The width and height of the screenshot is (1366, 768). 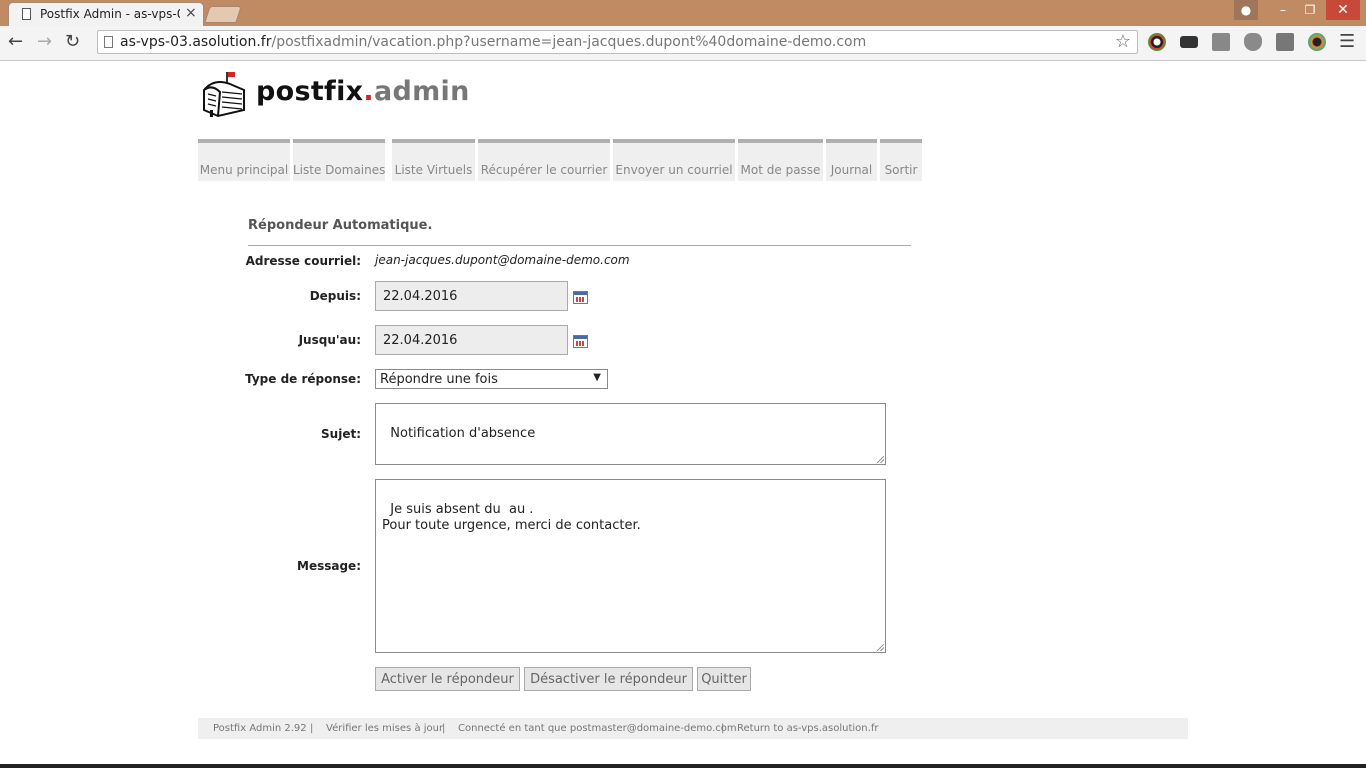 I want to click on reply-type-value: Répondre une fois, so click(x=439, y=379).